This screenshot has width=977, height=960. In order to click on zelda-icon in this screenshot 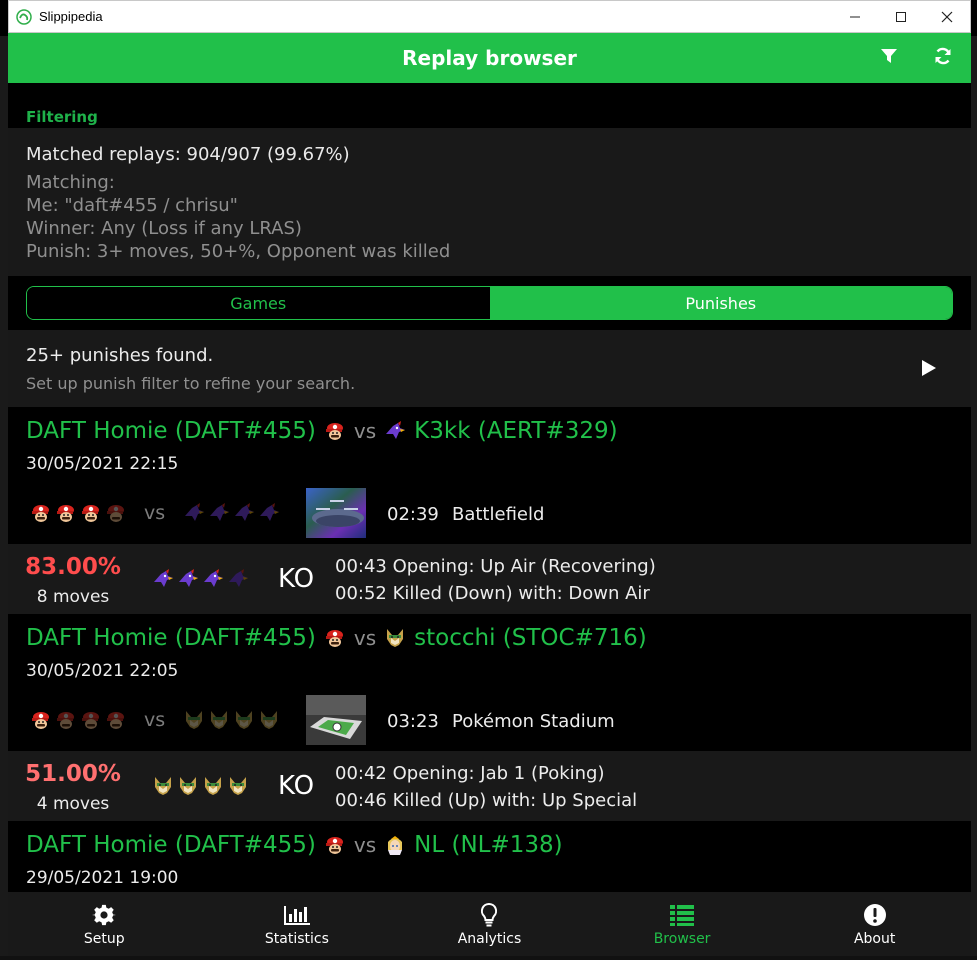, I will do `click(395, 845)`.